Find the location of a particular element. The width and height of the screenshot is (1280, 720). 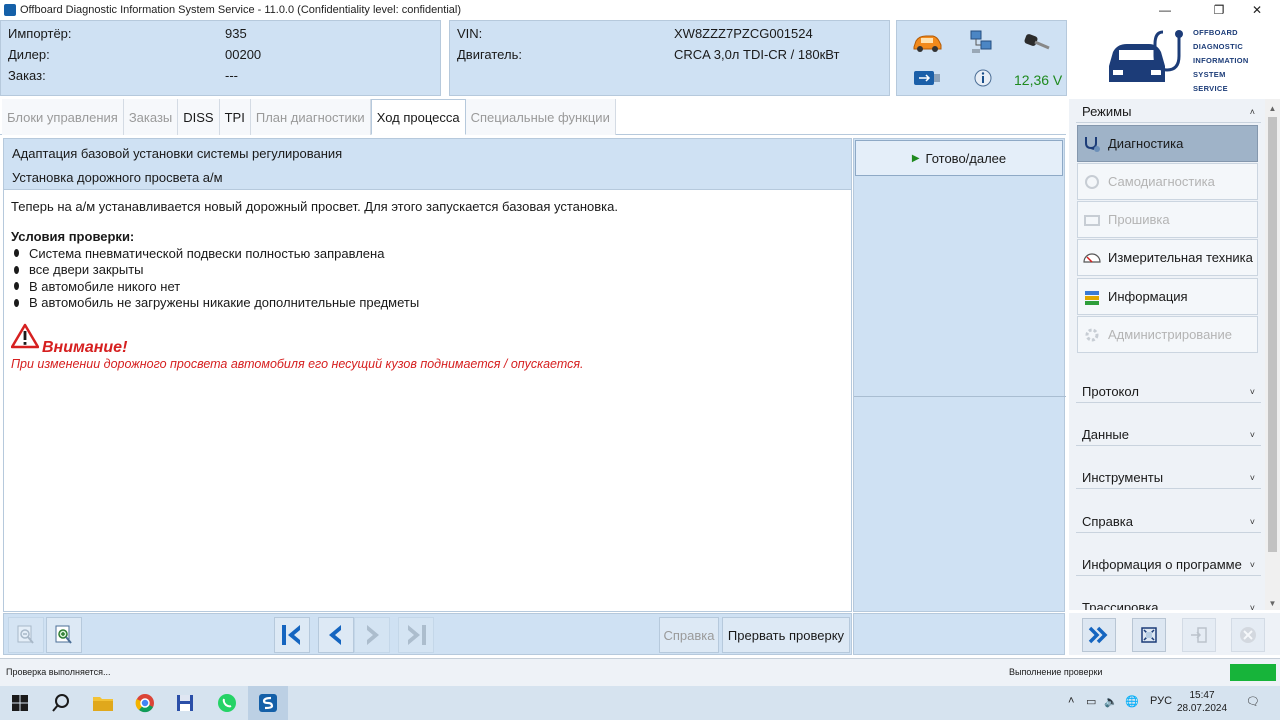

sidebar-scrollbar: ▲ ▼ is located at coordinates (1272, 354).